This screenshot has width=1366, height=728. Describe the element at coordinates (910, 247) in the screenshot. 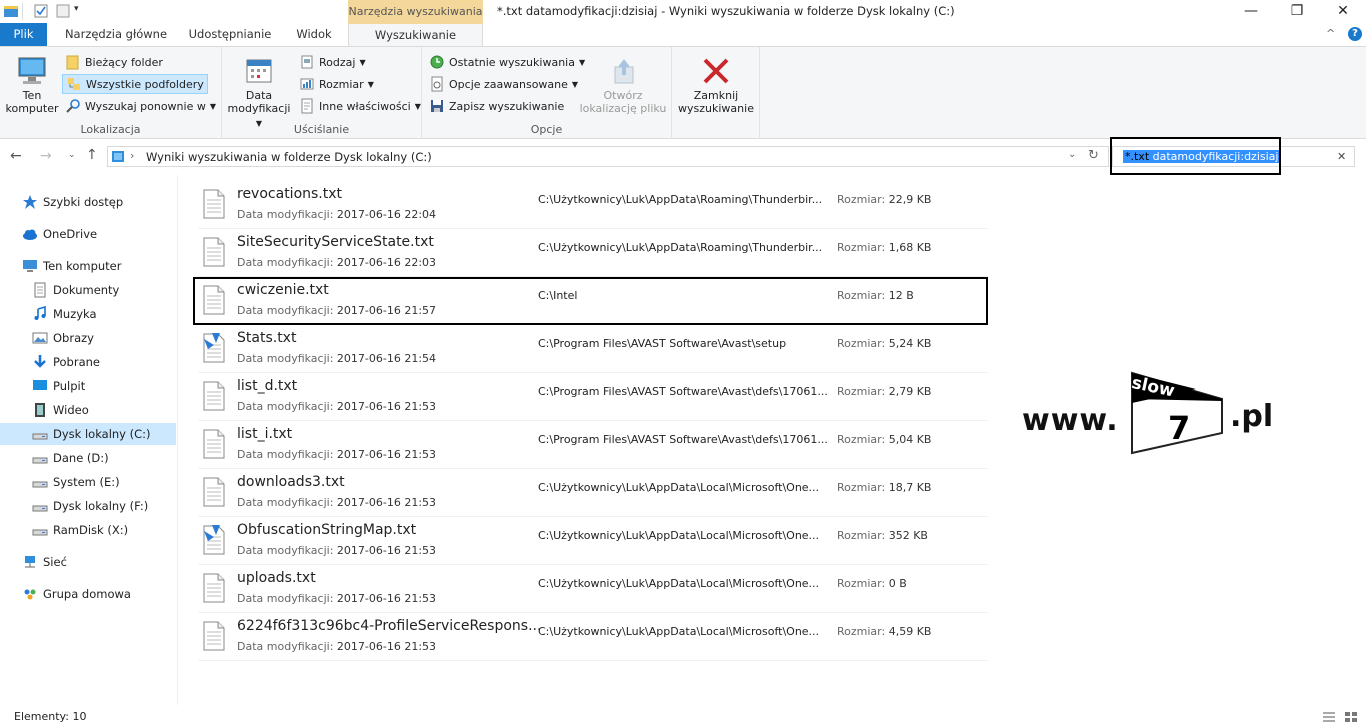

I see `size-value: 1,68 KB` at that location.